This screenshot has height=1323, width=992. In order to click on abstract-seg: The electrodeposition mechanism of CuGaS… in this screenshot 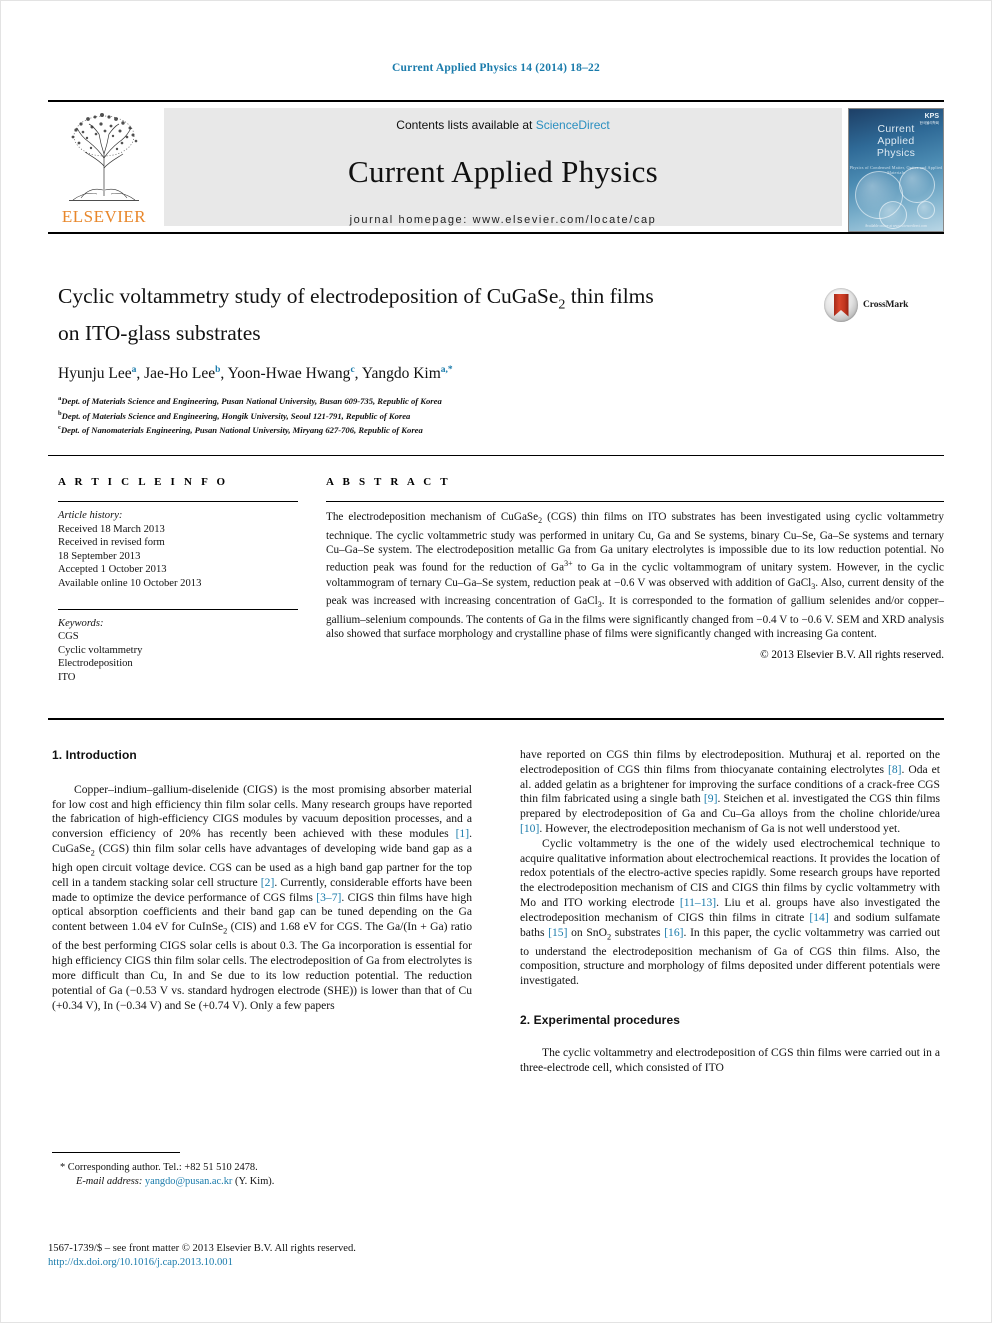, I will do `click(432, 517)`.